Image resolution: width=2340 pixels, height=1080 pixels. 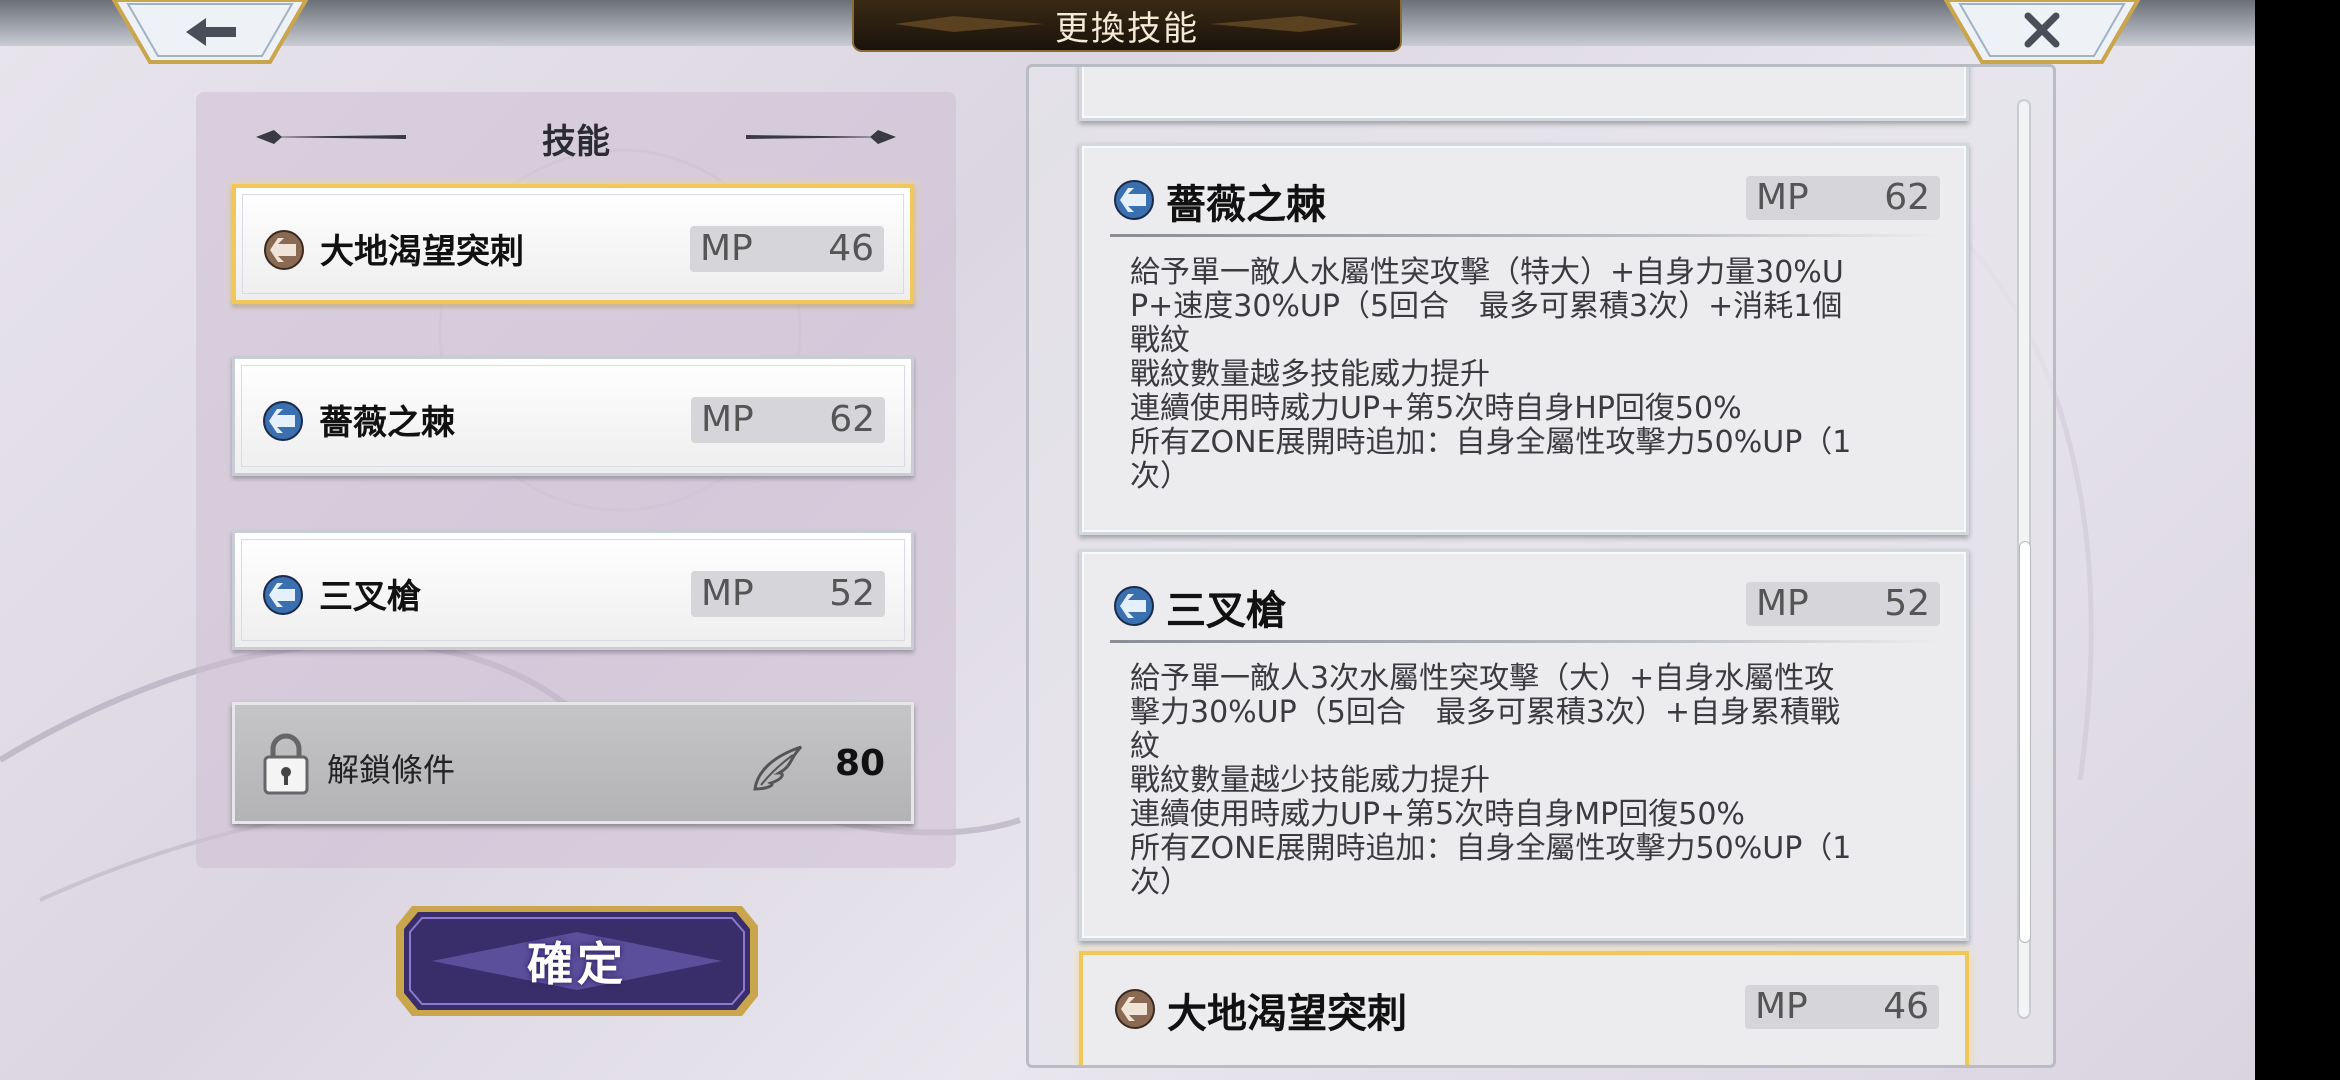 What do you see at coordinates (787, 249) in the screenshot?
I see `mp-cost: MP 46` at bounding box center [787, 249].